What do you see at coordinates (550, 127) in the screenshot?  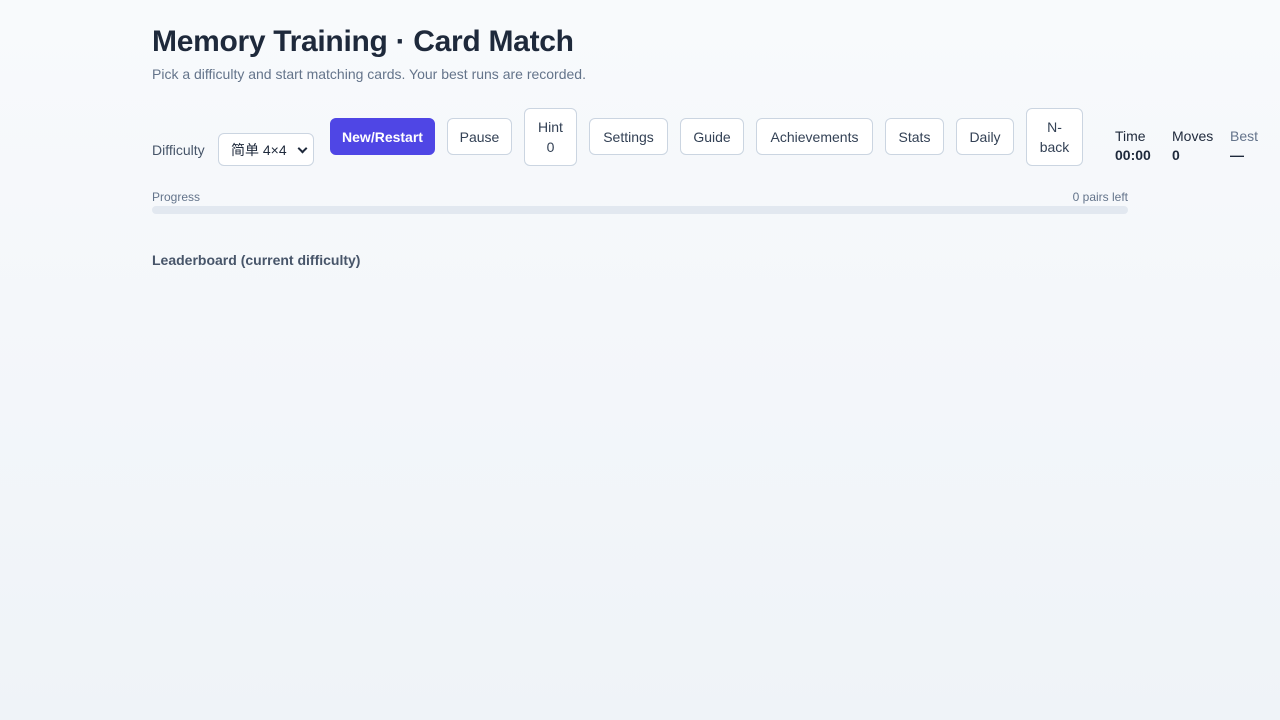 I see `hint-label: Hint` at bounding box center [550, 127].